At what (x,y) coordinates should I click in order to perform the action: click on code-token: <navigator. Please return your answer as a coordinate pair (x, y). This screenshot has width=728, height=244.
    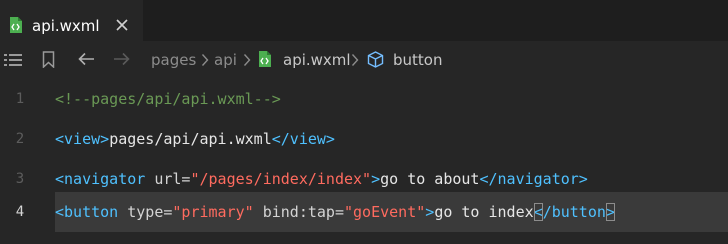
    Looking at the image, I should click on (100, 179).